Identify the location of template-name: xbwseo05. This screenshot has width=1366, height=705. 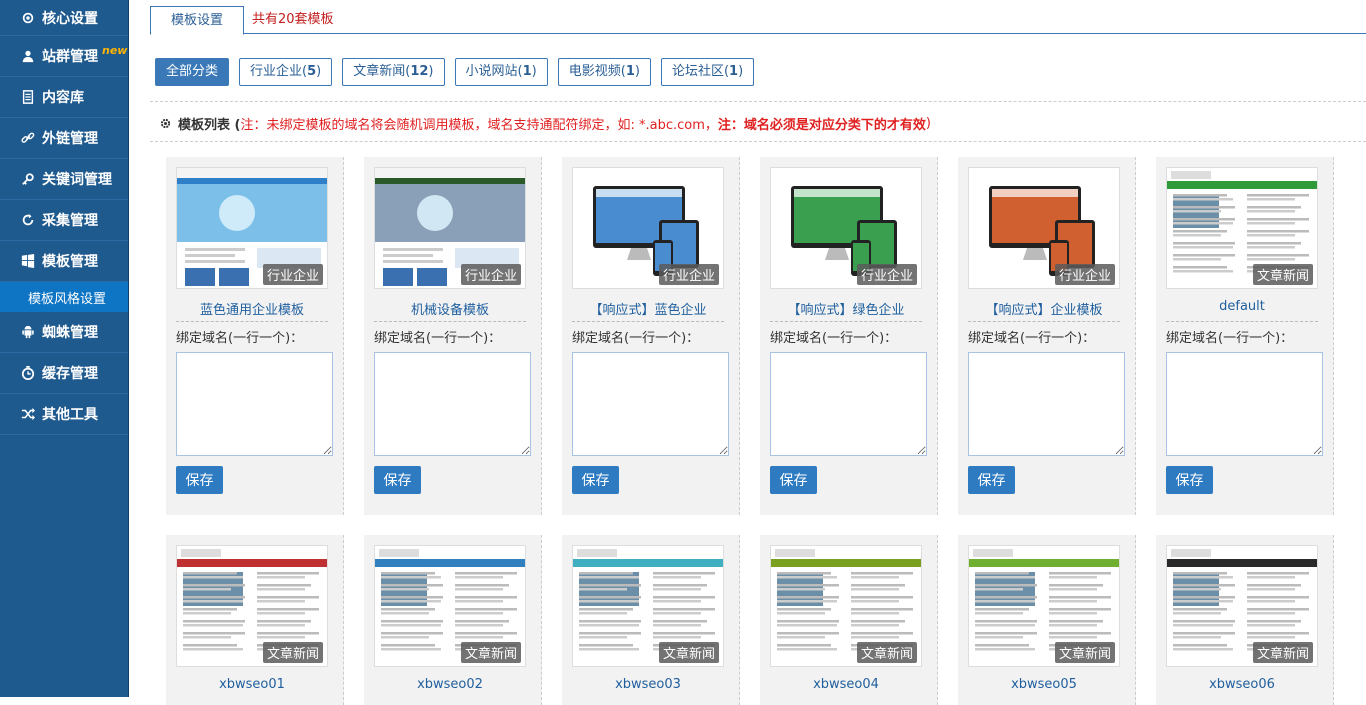
(1044, 684).